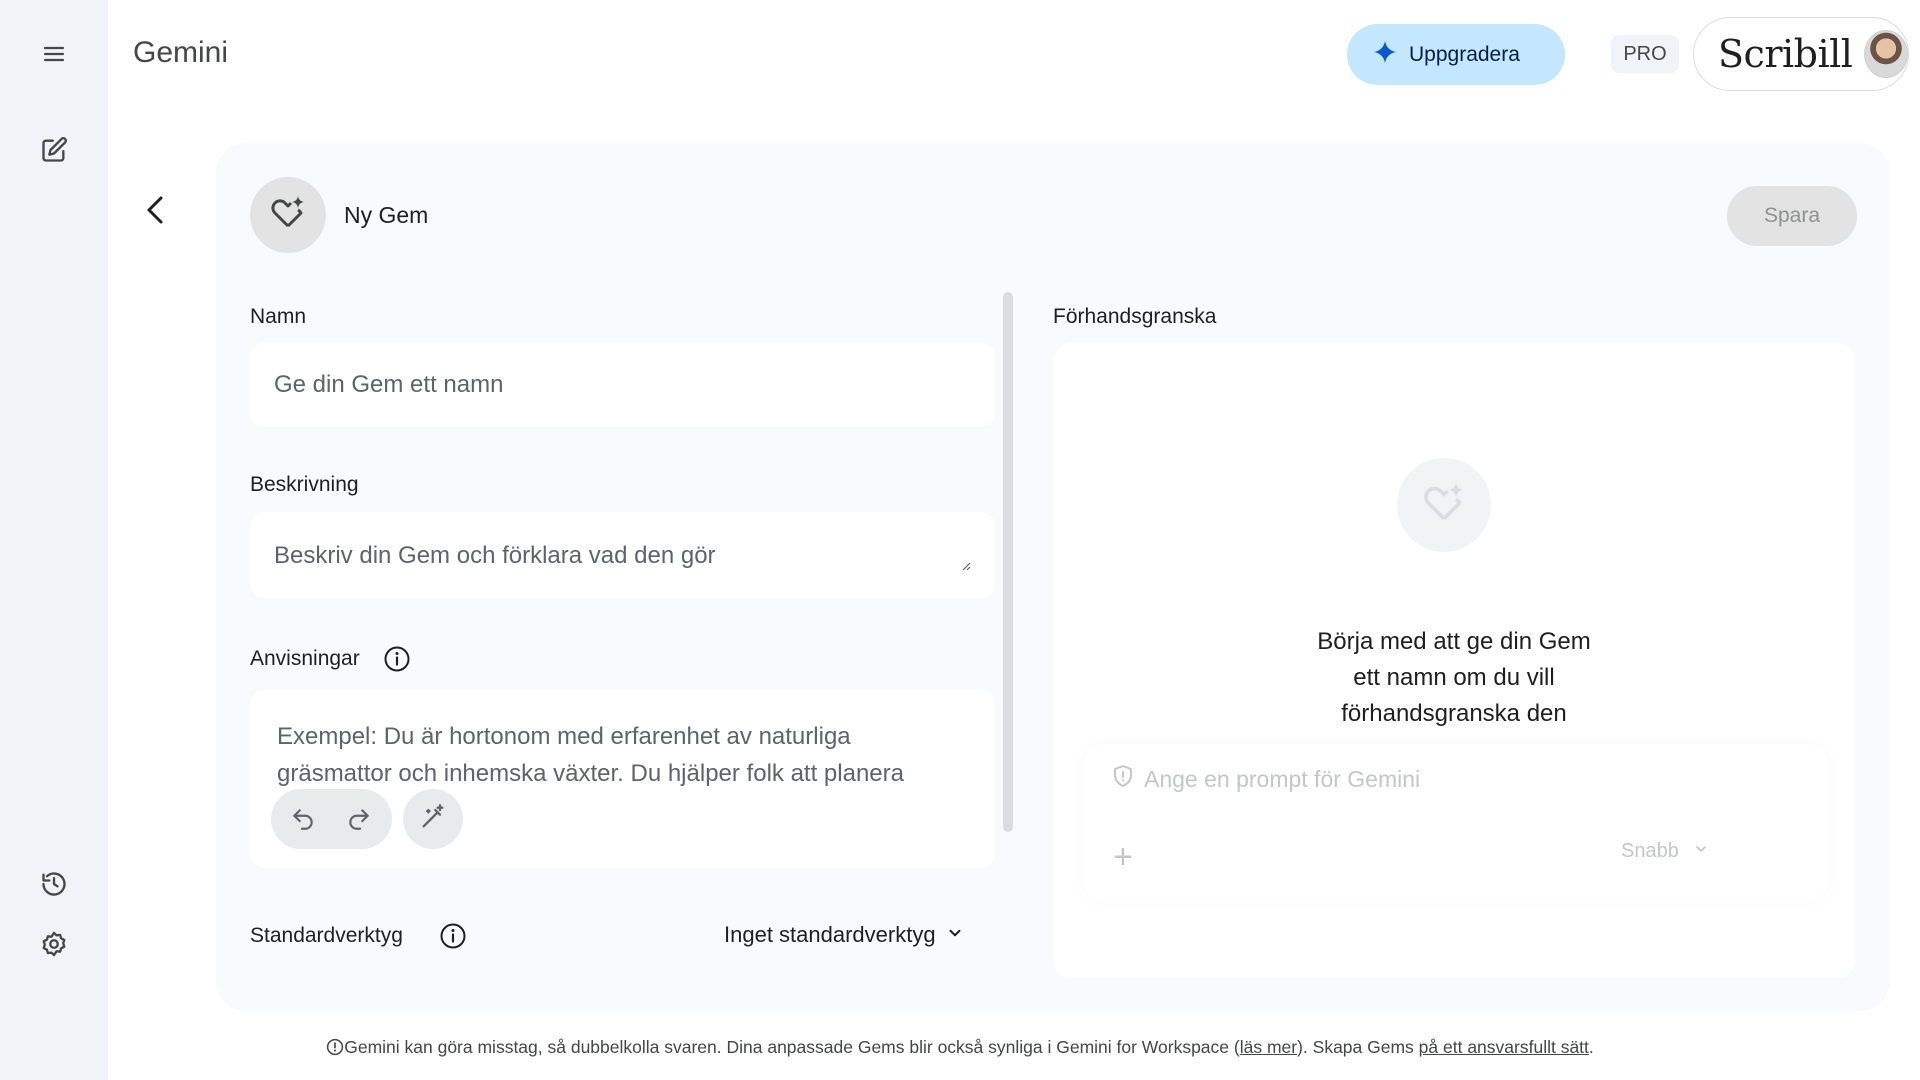 This screenshot has height=1080, width=1920. What do you see at coordinates (386, 215) in the screenshot?
I see `gem-title: Ny Gem` at bounding box center [386, 215].